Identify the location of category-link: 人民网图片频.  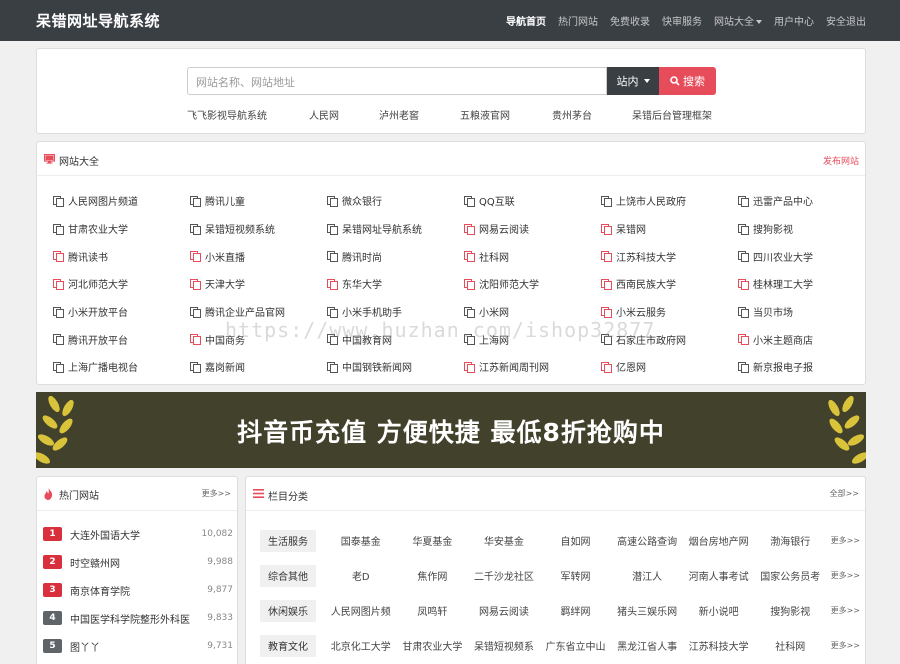
(361, 610).